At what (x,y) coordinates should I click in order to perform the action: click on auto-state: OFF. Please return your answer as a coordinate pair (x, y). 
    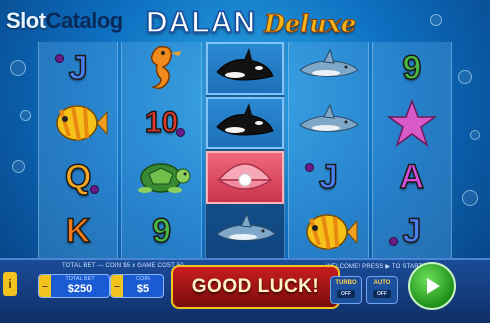
    Looking at the image, I should click on (382, 294).